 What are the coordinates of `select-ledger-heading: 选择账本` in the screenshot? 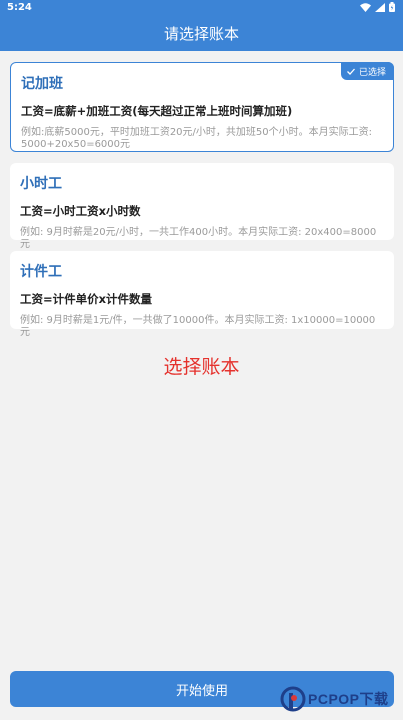 It's located at (201, 367).